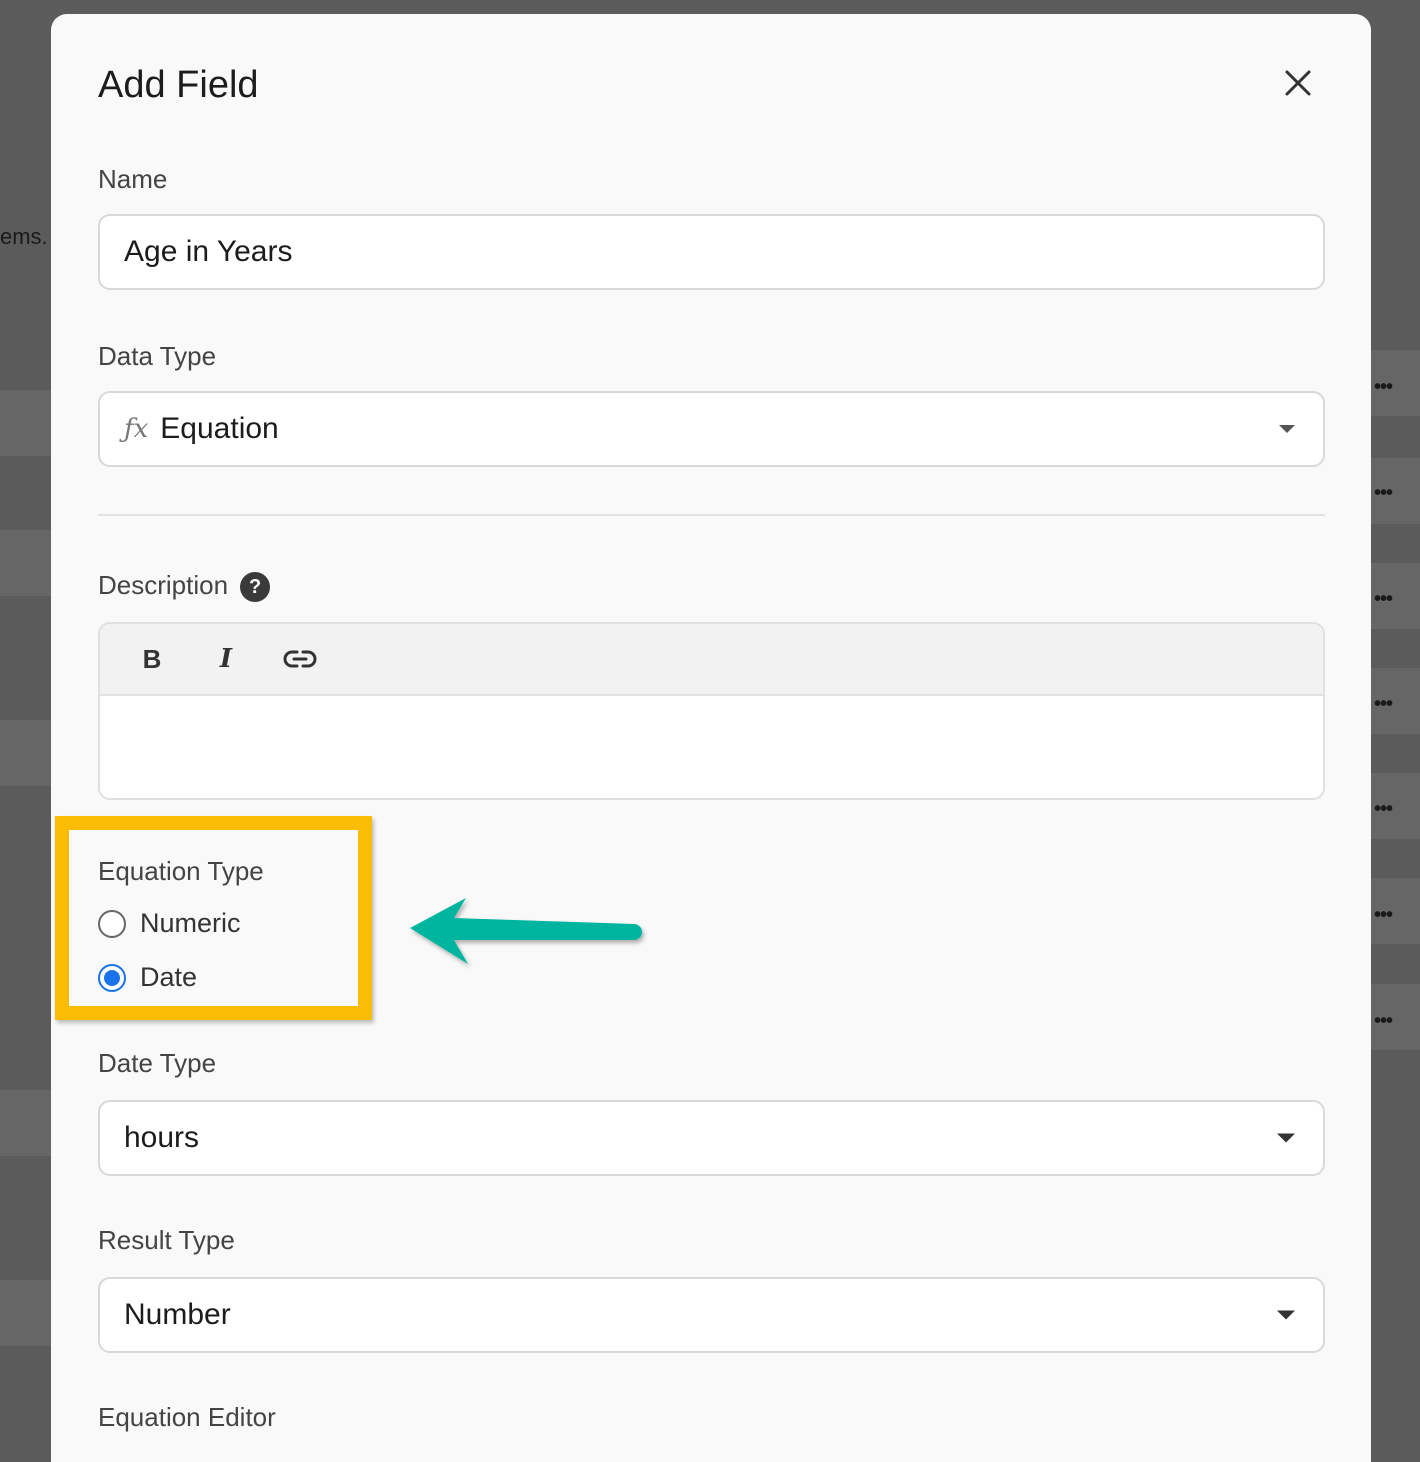  Describe the element at coordinates (162, 1137) in the screenshot. I see `date-type-value: hours` at that location.